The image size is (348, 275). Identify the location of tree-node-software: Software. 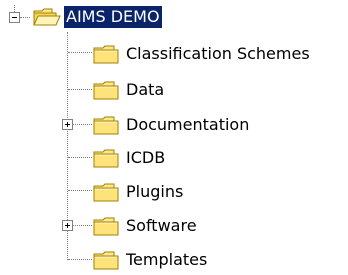
(145, 226).